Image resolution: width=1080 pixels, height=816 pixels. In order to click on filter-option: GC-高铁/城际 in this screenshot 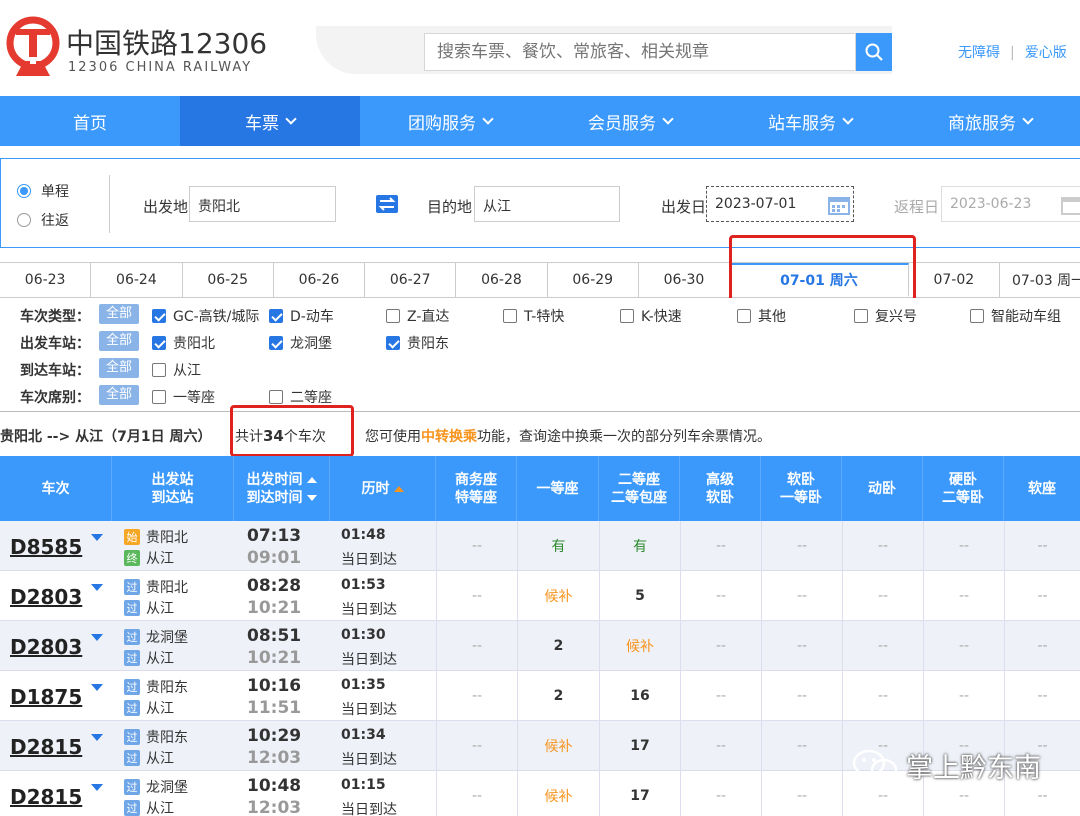, I will do `click(205, 316)`.